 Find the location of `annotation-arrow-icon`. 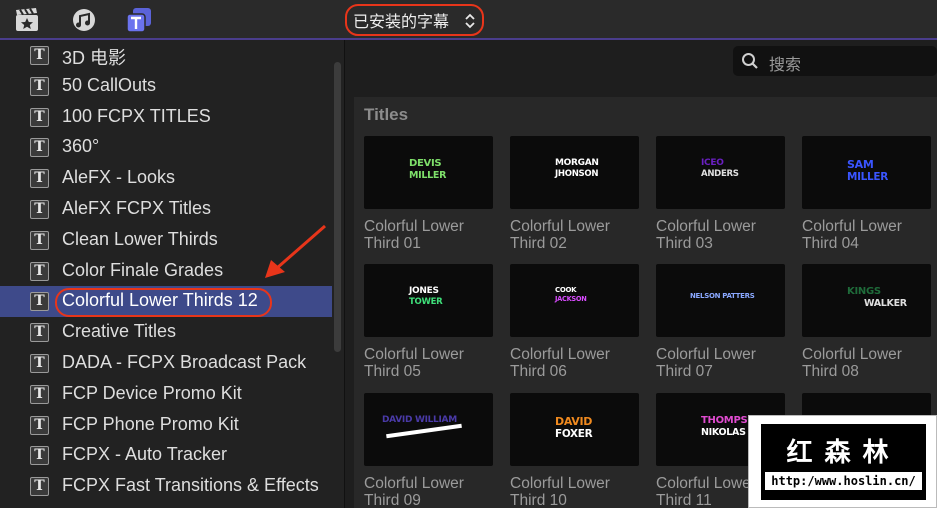

annotation-arrow-icon is located at coordinates (295, 251).